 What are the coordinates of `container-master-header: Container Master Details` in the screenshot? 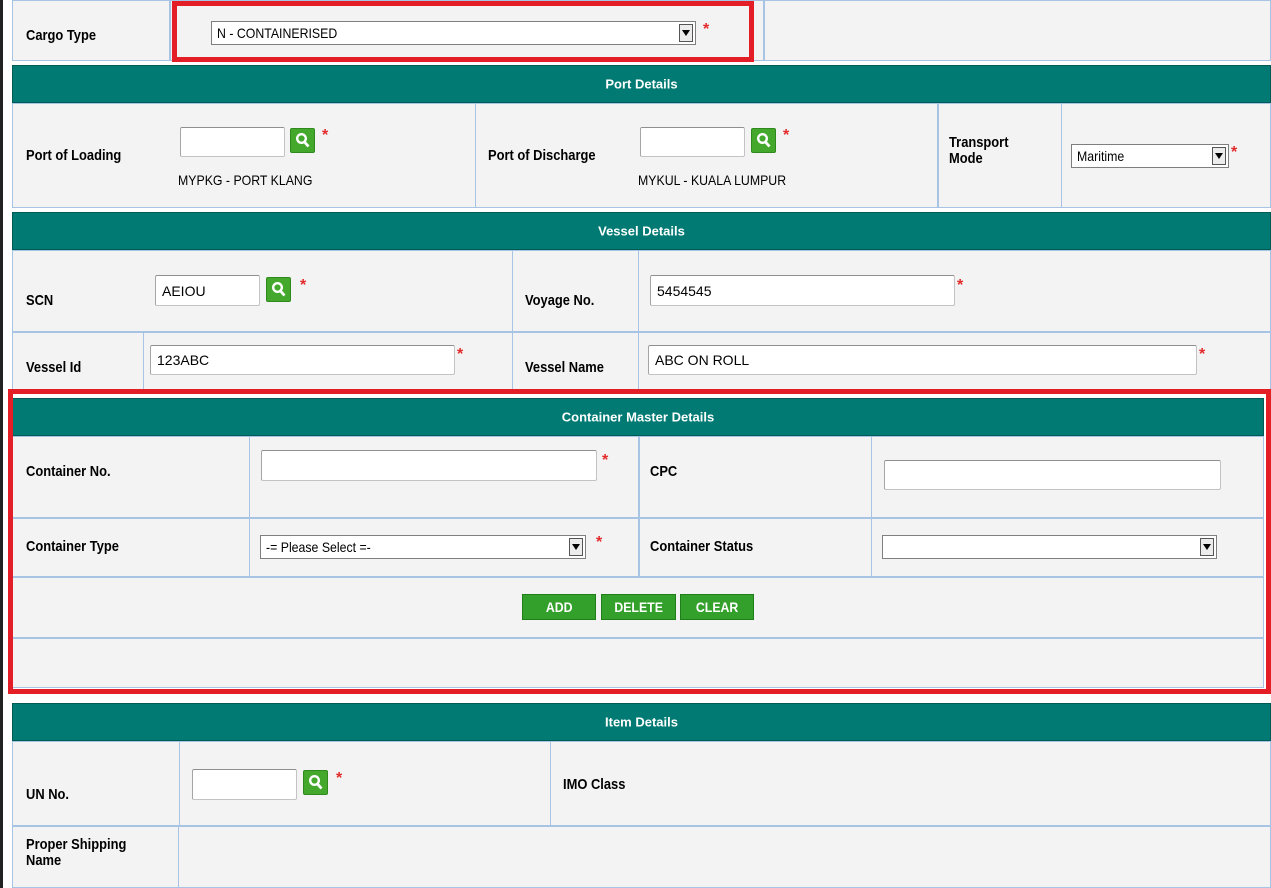 It's located at (638, 417).